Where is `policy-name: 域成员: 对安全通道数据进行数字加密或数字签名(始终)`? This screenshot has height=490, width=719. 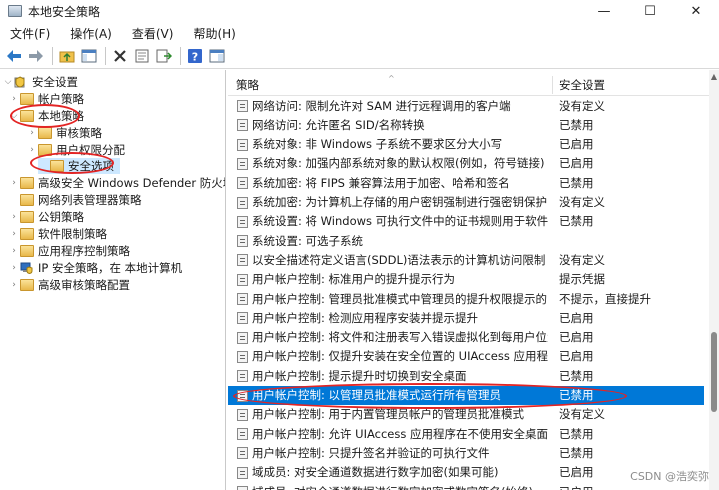
policy-name: 域成员: 对安全通道数据进行数字加密或数字签名(始终) is located at coordinates (400, 487).